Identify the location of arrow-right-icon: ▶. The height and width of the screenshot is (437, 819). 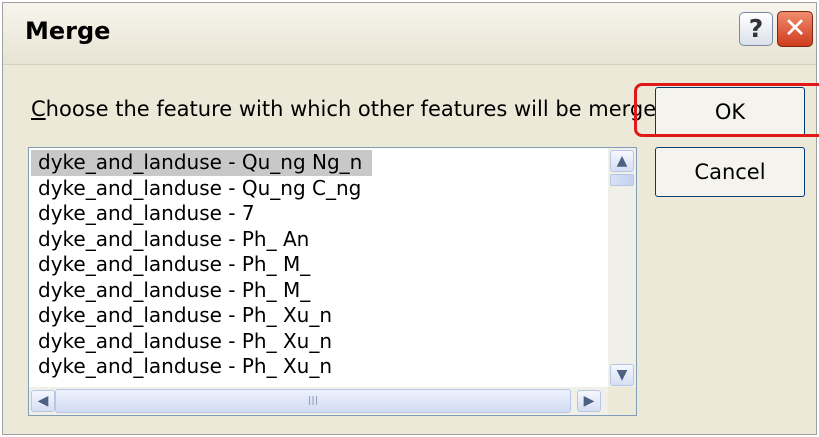
(589, 401).